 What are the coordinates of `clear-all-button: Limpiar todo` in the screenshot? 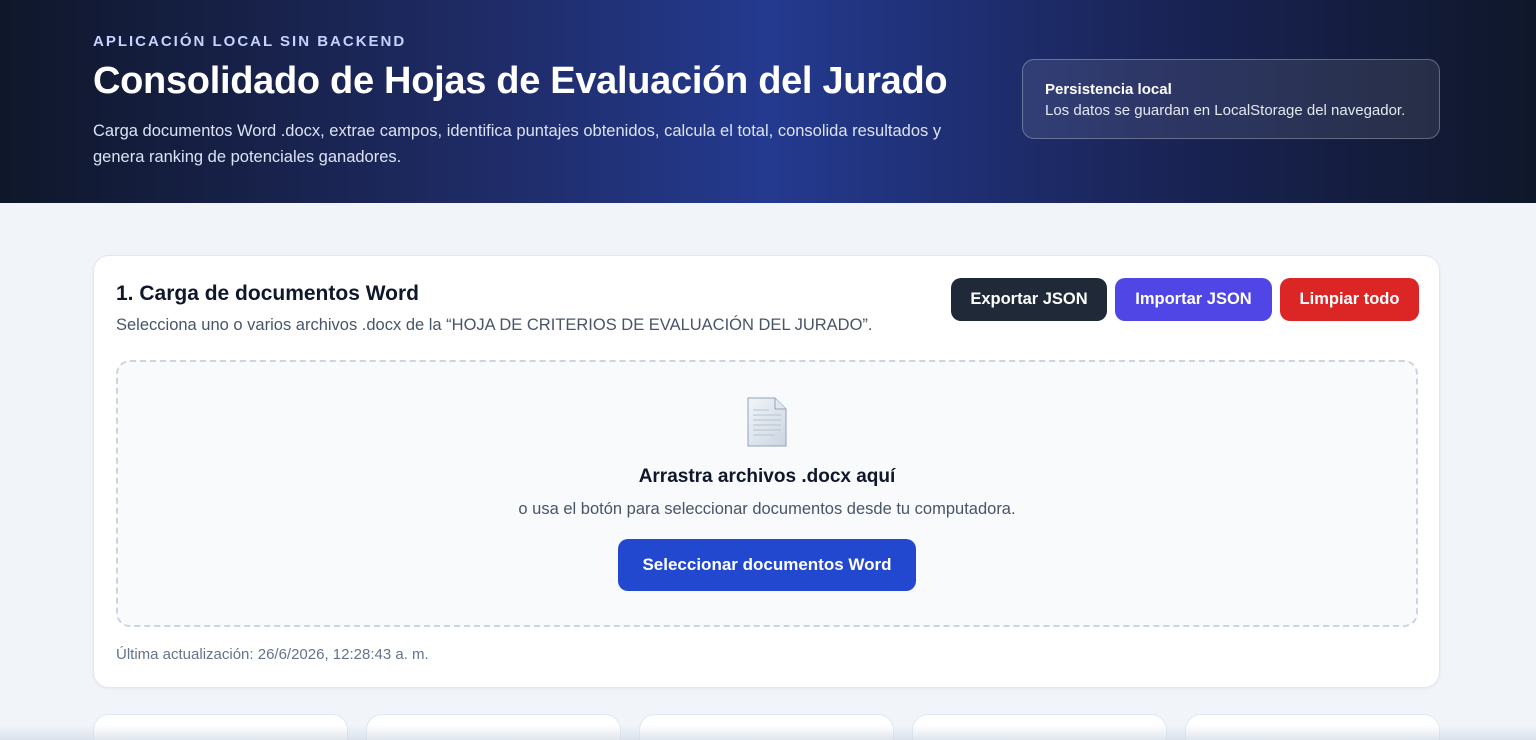 It's located at (1349, 299).